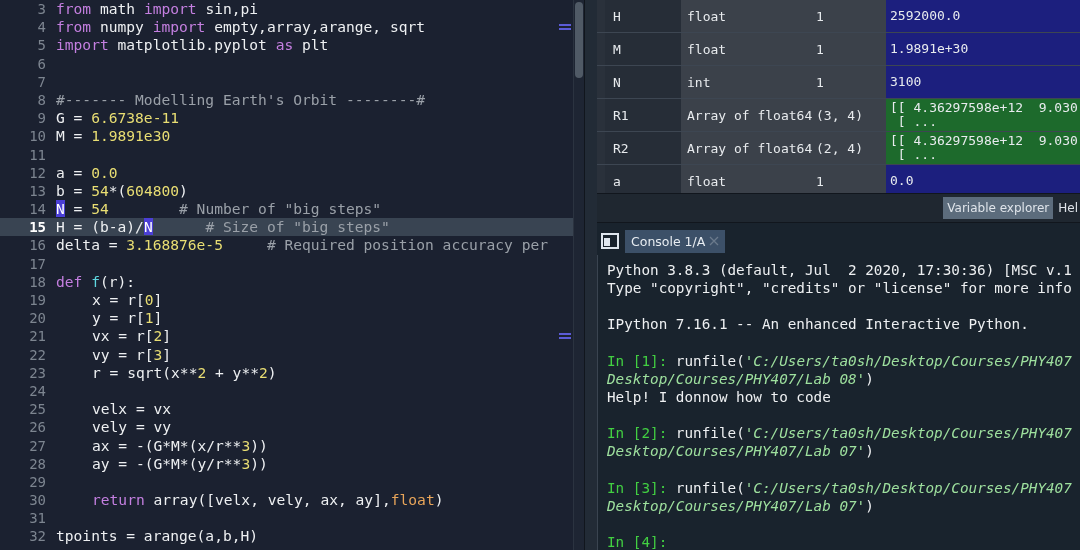 The height and width of the screenshot is (550, 1080). What do you see at coordinates (37, 336) in the screenshot?
I see `line-number: 21` at bounding box center [37, 336].